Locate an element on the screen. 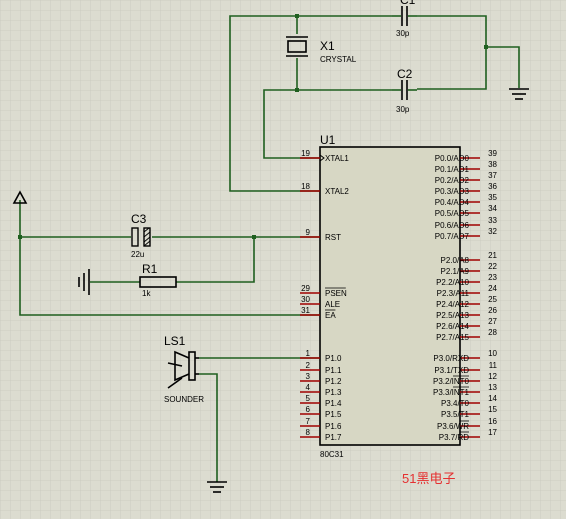  pin-number: 28 is located at coordinates (492, 332).